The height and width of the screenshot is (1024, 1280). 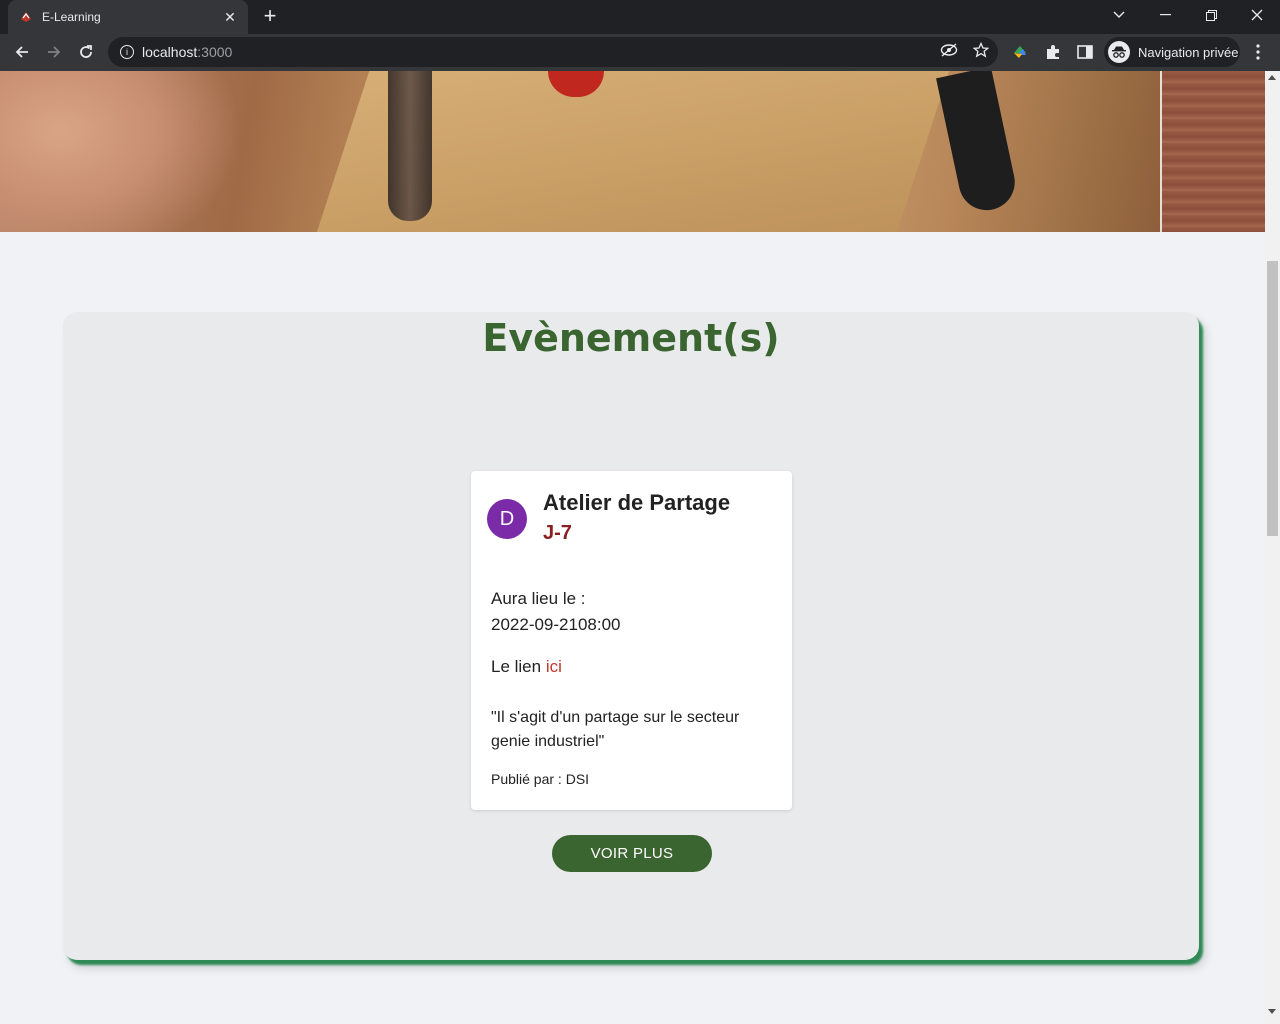 What do you see at coordinates (215, 52) in the screenshot?
I see `url-port: :3000` at bounding box center [215, 52].